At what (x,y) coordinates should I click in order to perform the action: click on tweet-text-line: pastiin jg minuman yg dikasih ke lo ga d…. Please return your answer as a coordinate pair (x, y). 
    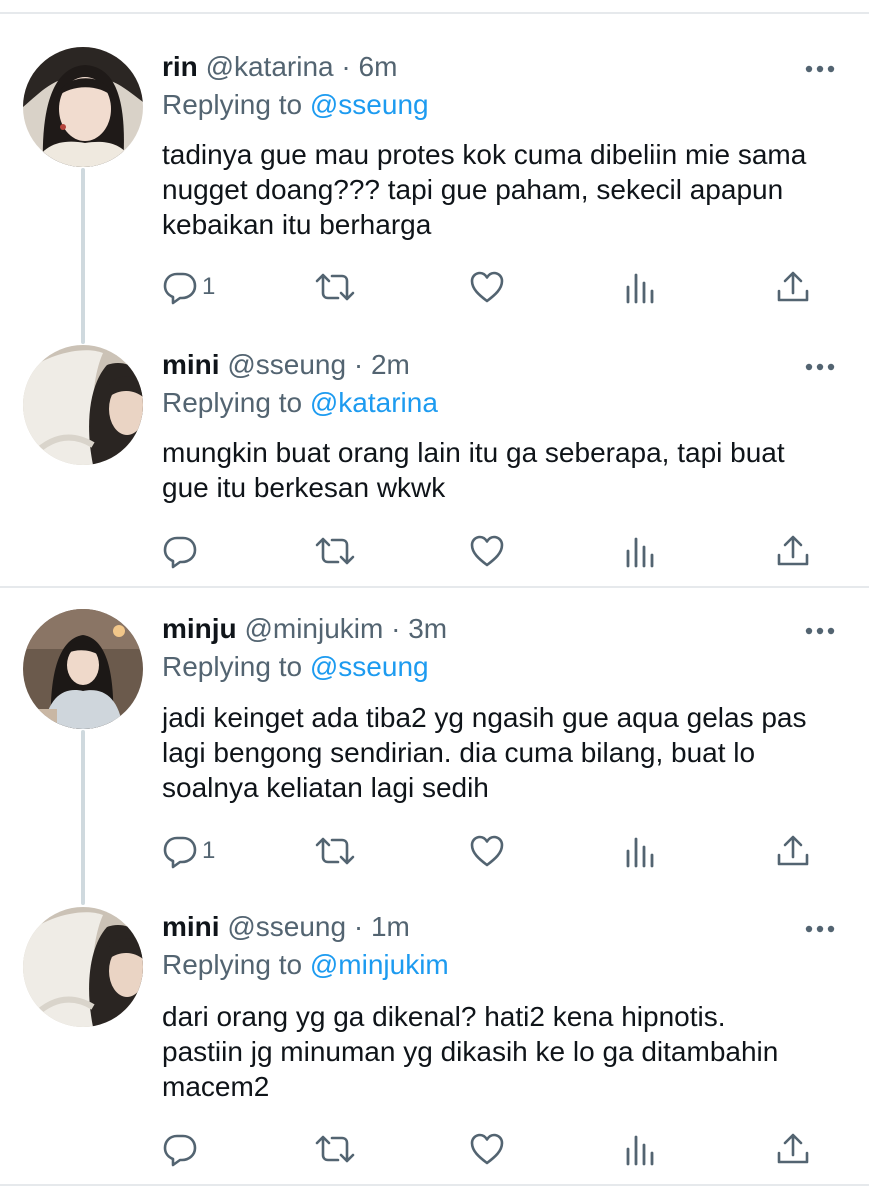
    Looking at the image, I should click on (470, 1051).